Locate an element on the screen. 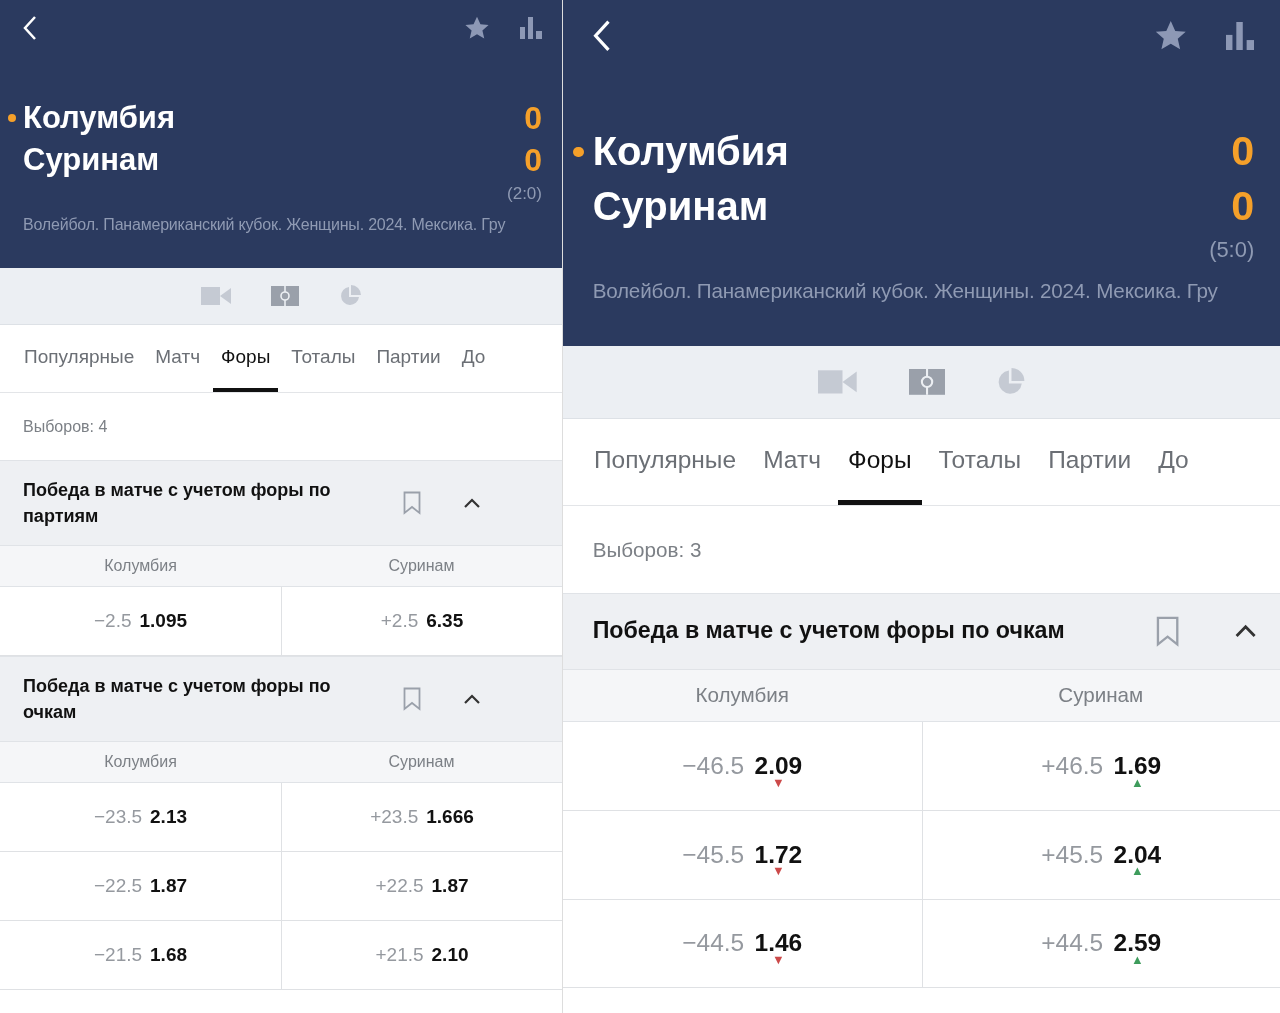 The image size is (1280, 1013). handicap-value: +2.5 is located at coordinates (399, 621).